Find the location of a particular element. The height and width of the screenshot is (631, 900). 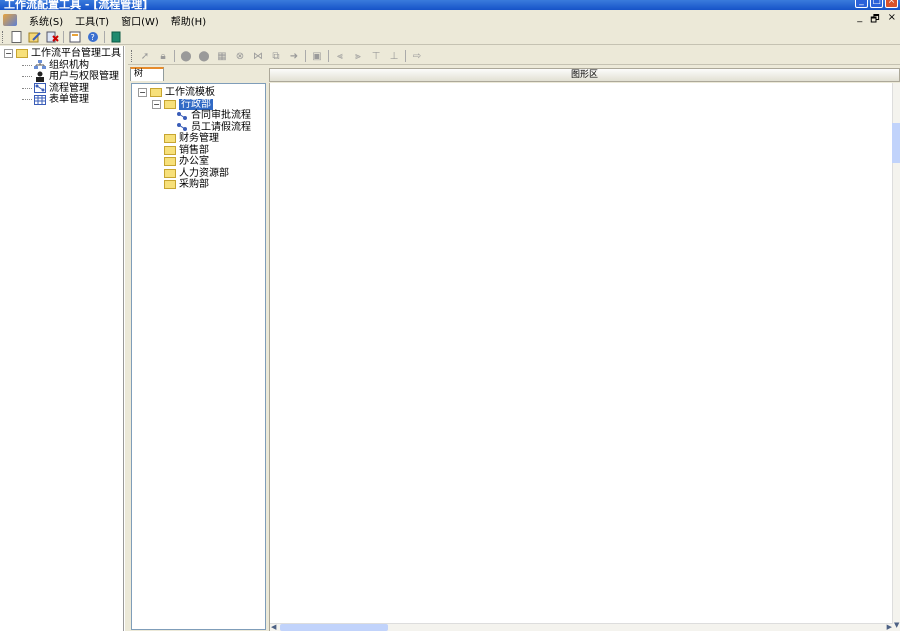

menu-help: 帮助(H) is located at coordinates (188, 20).